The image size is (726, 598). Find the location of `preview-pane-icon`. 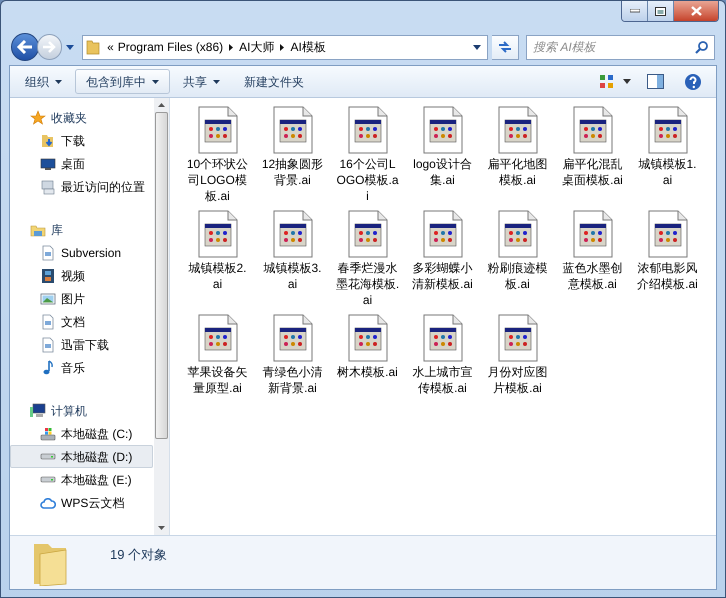

preview-pane-icon is located at coordinates (655, 81).